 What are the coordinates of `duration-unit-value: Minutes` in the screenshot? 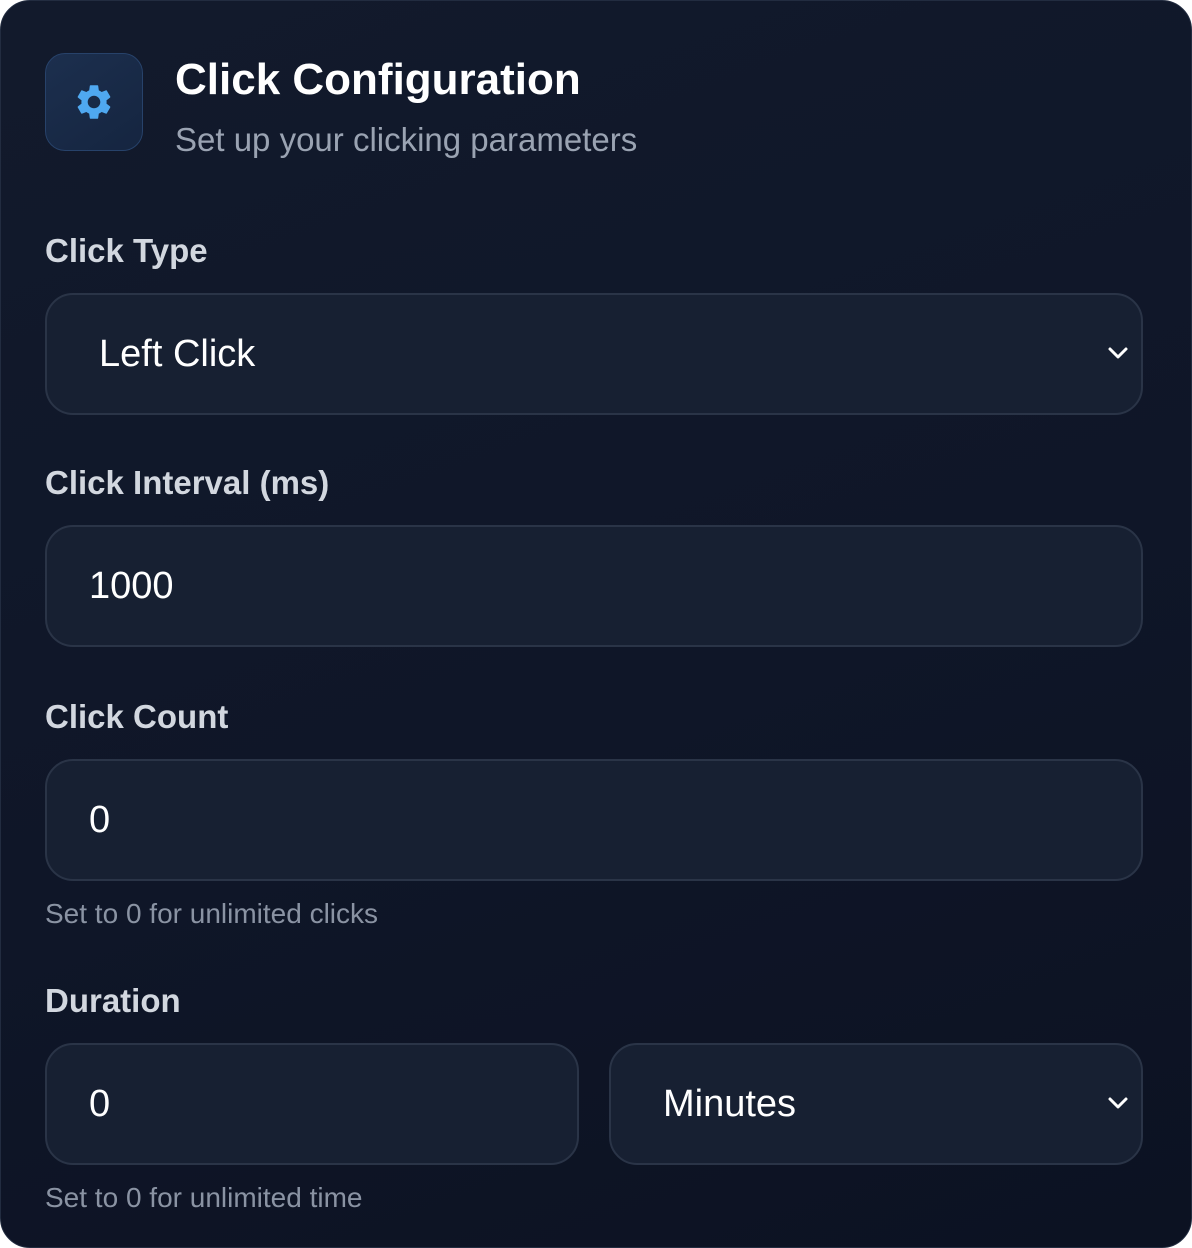 It's located at (730, 1103).